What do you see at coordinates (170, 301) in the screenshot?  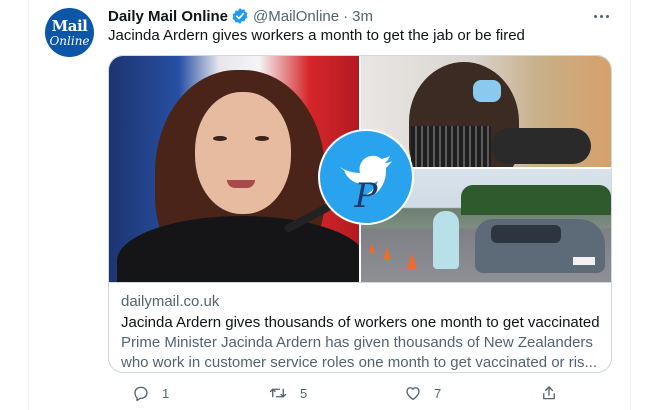 I see `card-domain: dailymail.co.uk` at bounding box center [170, 301].